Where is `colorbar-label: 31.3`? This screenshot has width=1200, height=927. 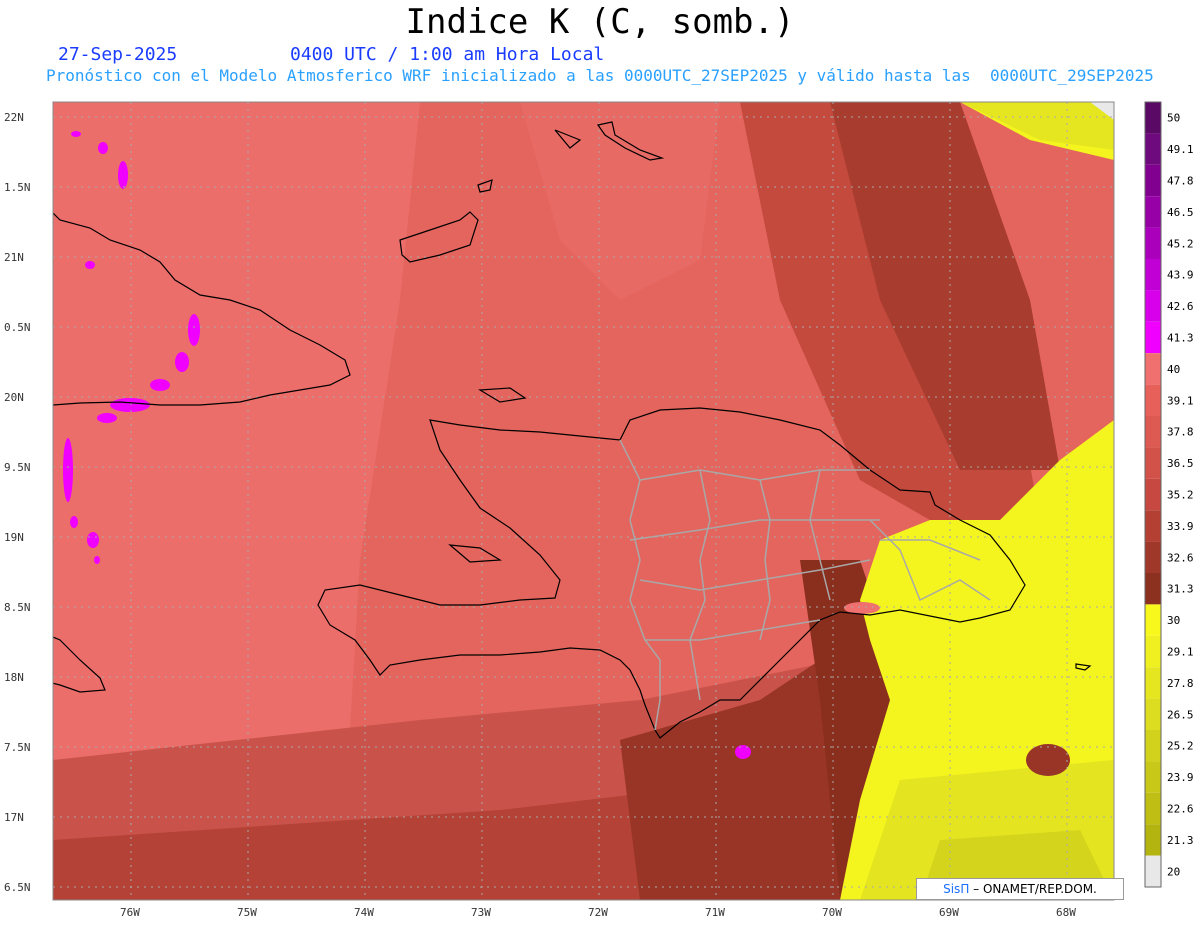
colorbar-label: 31.3 is located at coordinates (1180, 589).